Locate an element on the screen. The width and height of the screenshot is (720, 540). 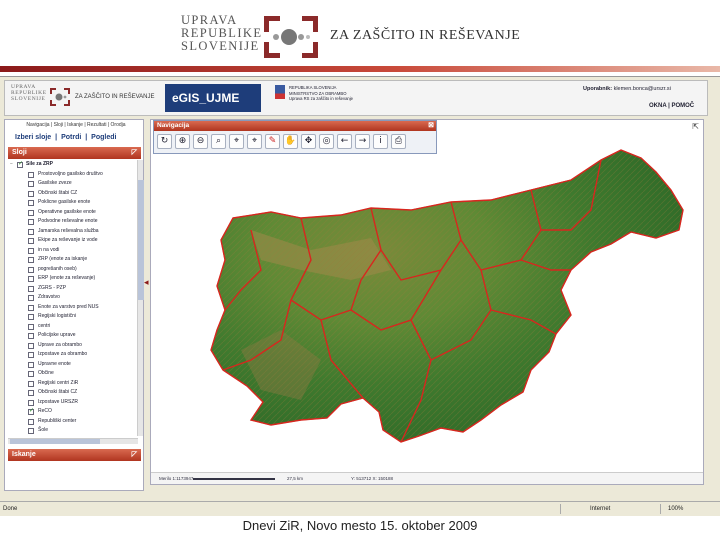
layer-row: Upravne enote is located at coordinates (73, 365).